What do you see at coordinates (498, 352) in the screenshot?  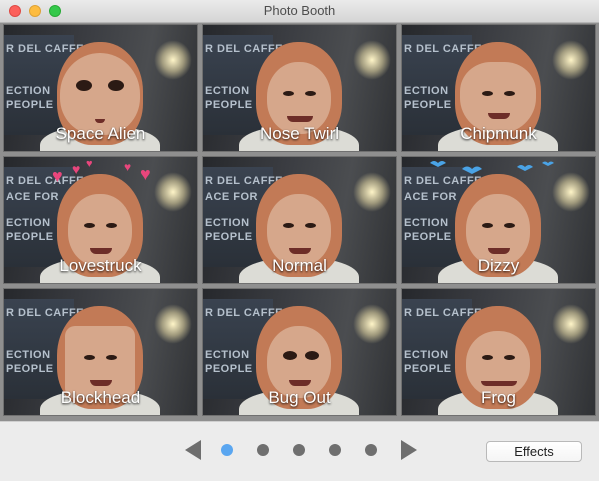 I see `effect-tile-frog: R DEL CAFFE ECTION PEOPLE Frog` at bounding box center [498, 352].